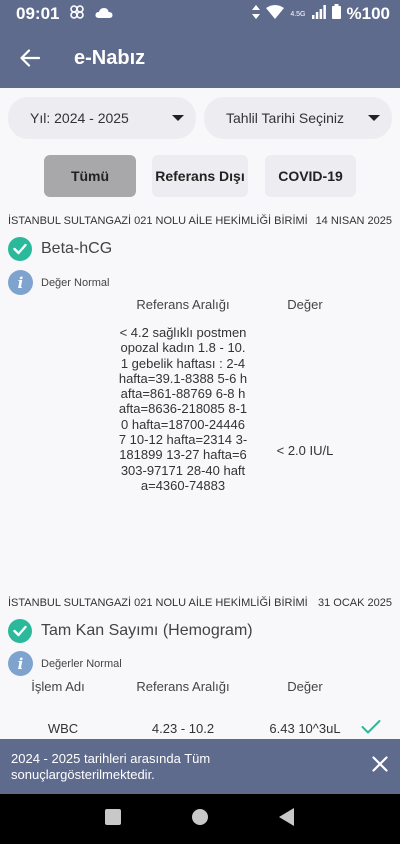  What do you see at coordinates (200, 14) in the screenshot?
I see `status-bar: 09:01 4.5G %100` at bounding box center [200, 14].